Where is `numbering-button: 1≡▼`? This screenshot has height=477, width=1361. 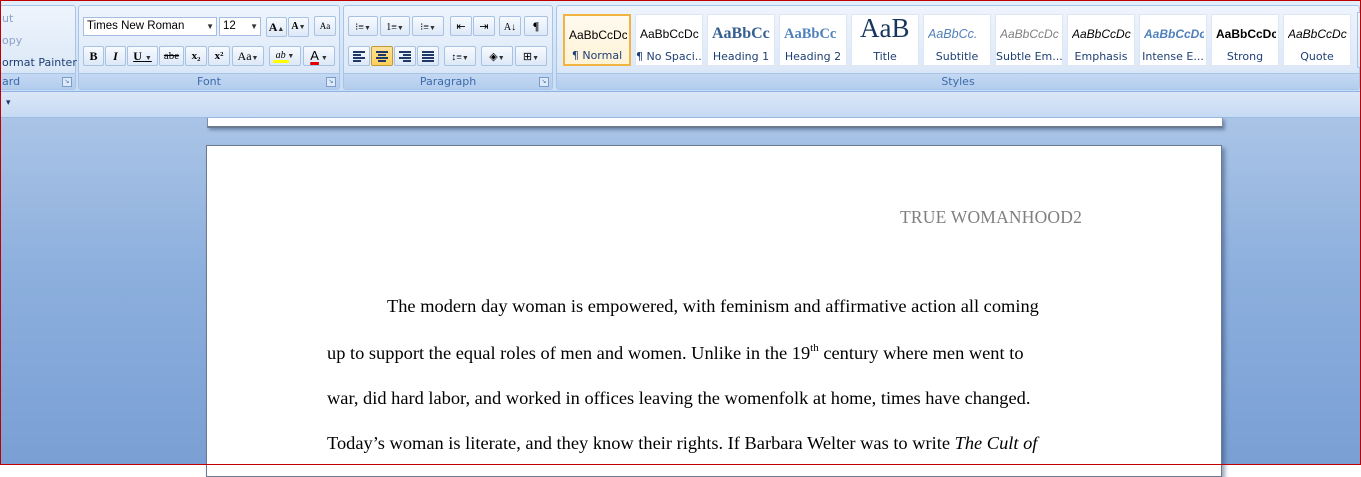 numbering-button: 1≡▼ is located at coordinates (395, 26).